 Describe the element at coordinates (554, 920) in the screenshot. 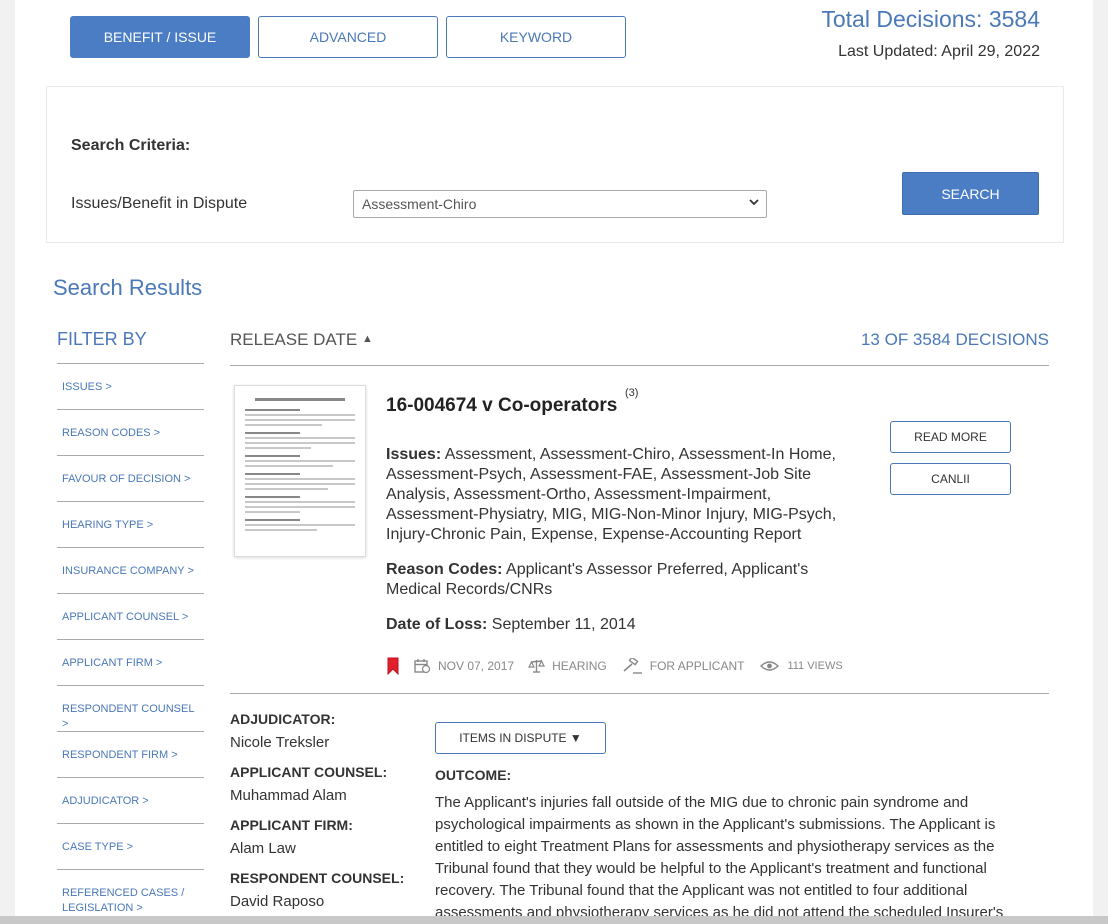

I see `horizontal-scrollbar` at that location.